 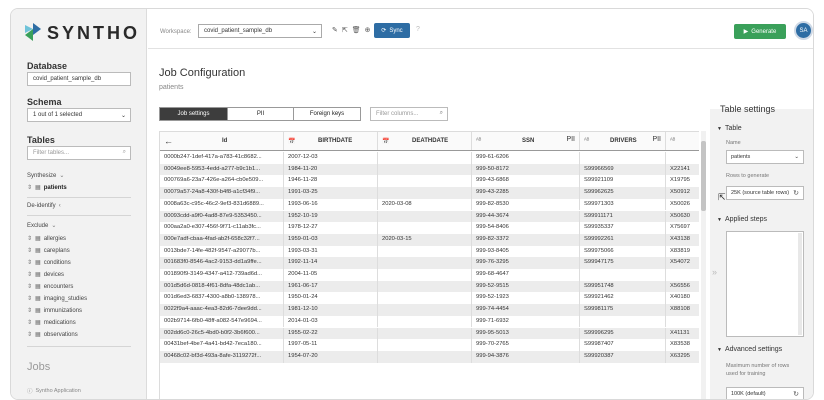 What do you see at coordinates (222, 141) in the screenshot?
I see `column-header-id: ← Id` at bounding box center [222, 141].